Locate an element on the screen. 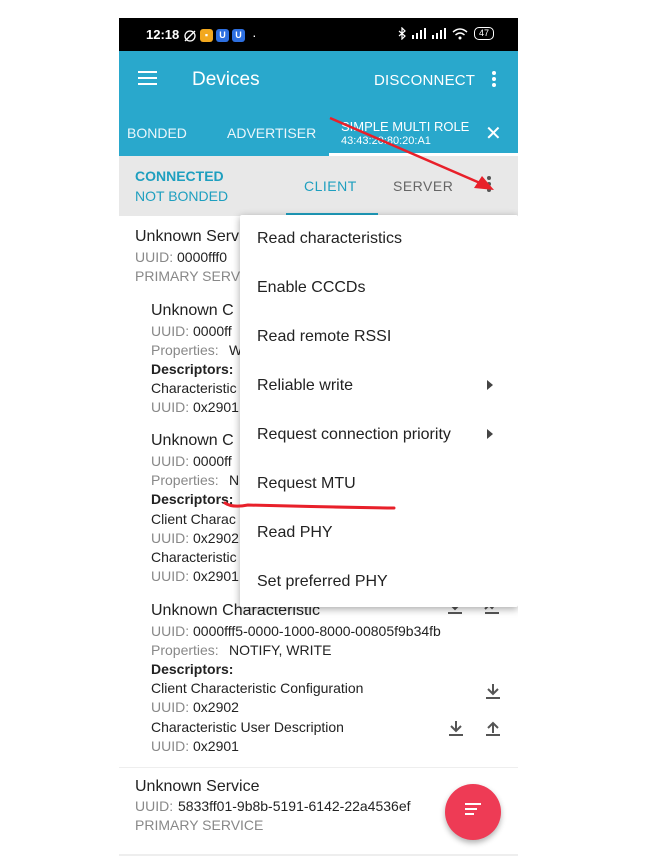 Image resolution: width=658 pixels, height=867 pixels. connection-state: CONNECTED is located at coordinates (179, 176).